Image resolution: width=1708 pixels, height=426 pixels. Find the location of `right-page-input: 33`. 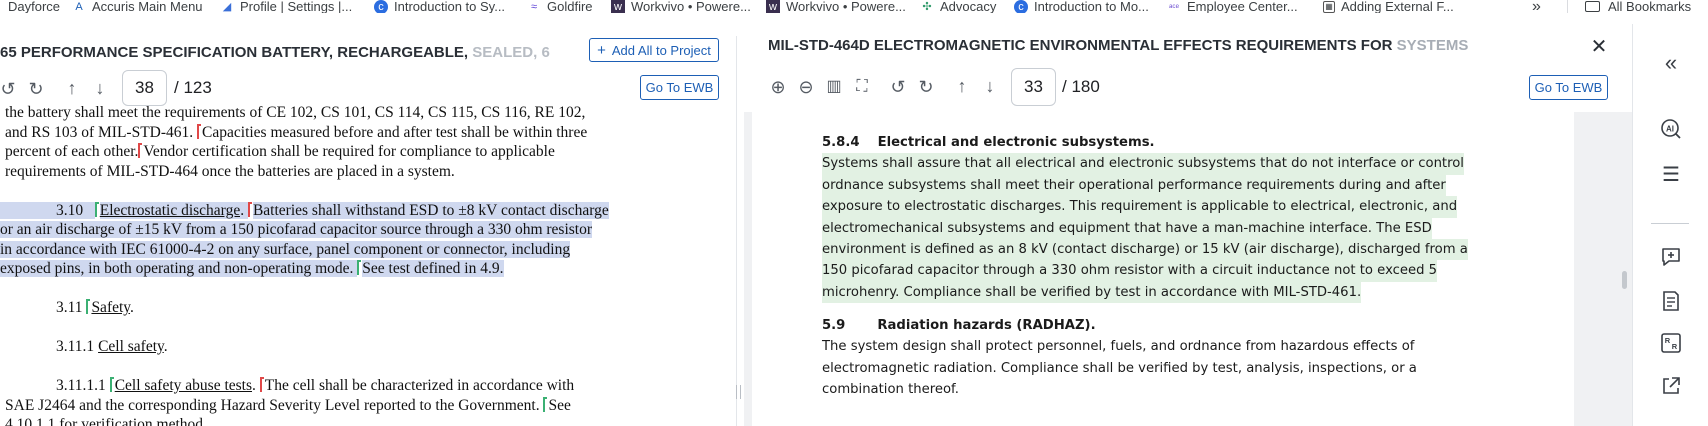

right-page-input: 33 is located at coordinates (1033, 87).